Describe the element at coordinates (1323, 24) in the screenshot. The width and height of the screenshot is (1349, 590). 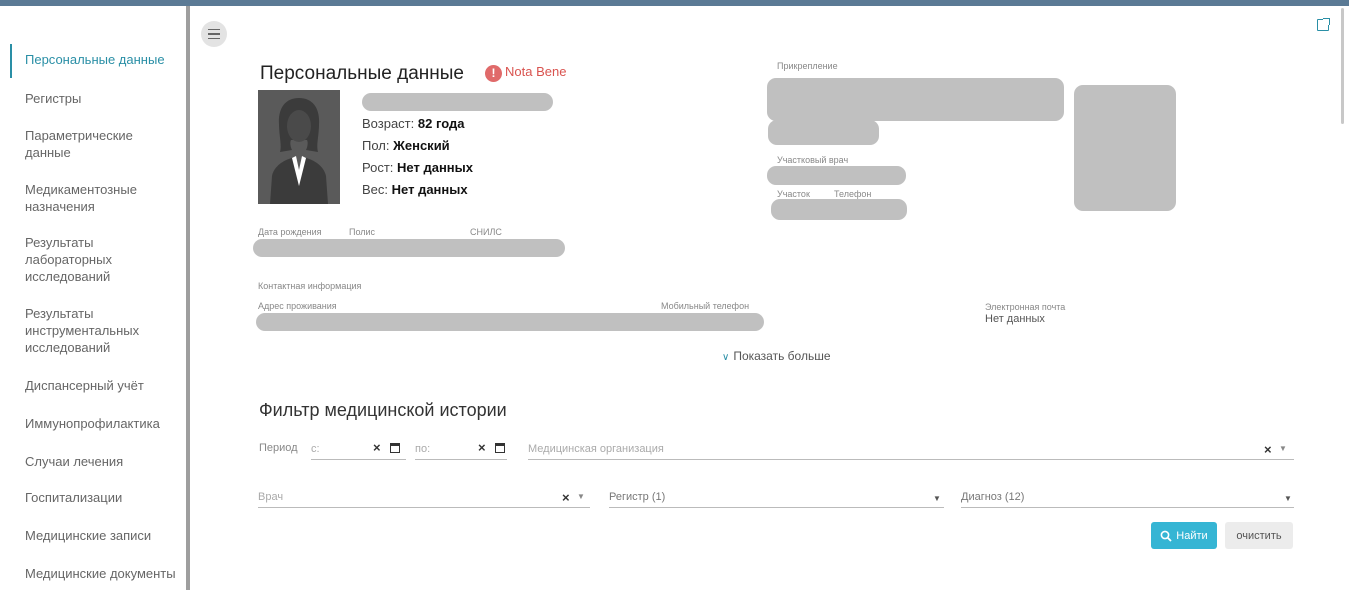
I see `external-link-icon` at that location.